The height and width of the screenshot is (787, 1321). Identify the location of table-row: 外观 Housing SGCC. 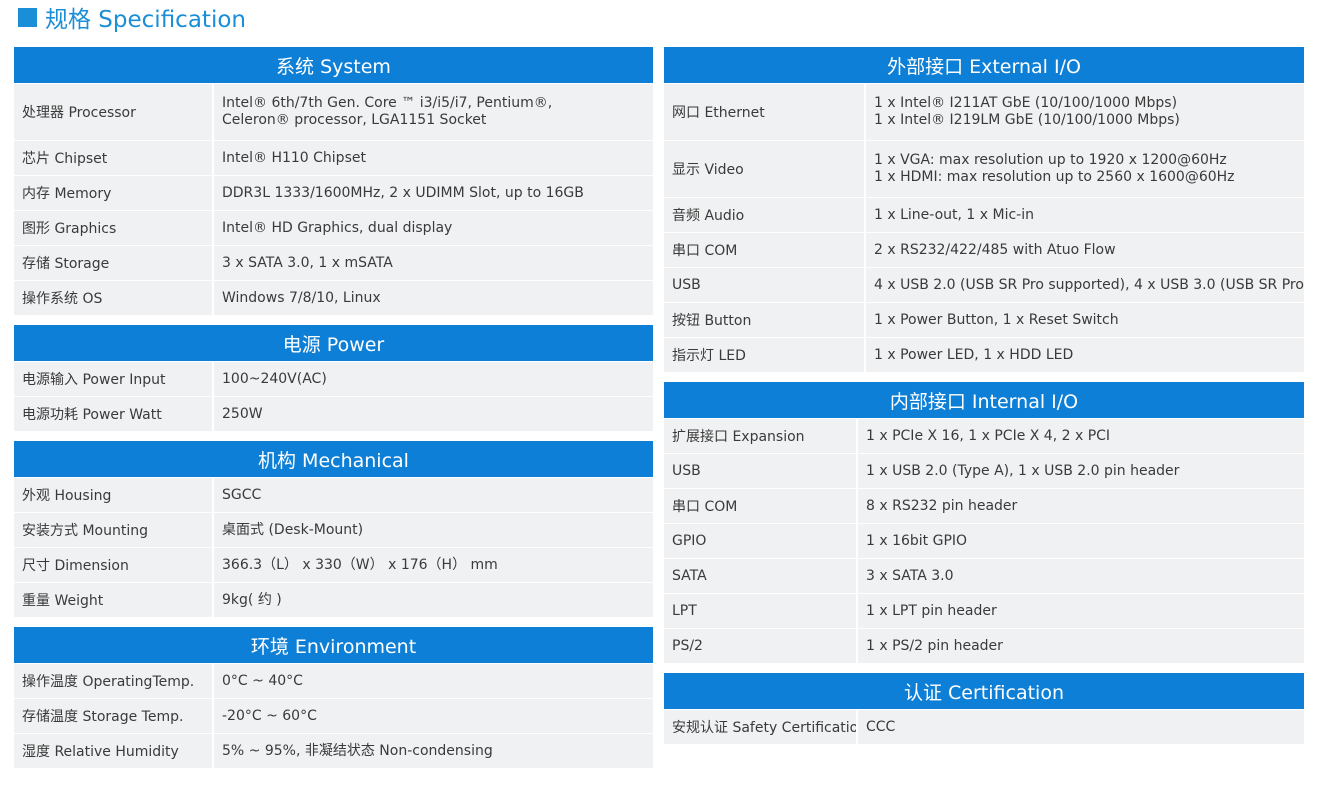
(333, 494).